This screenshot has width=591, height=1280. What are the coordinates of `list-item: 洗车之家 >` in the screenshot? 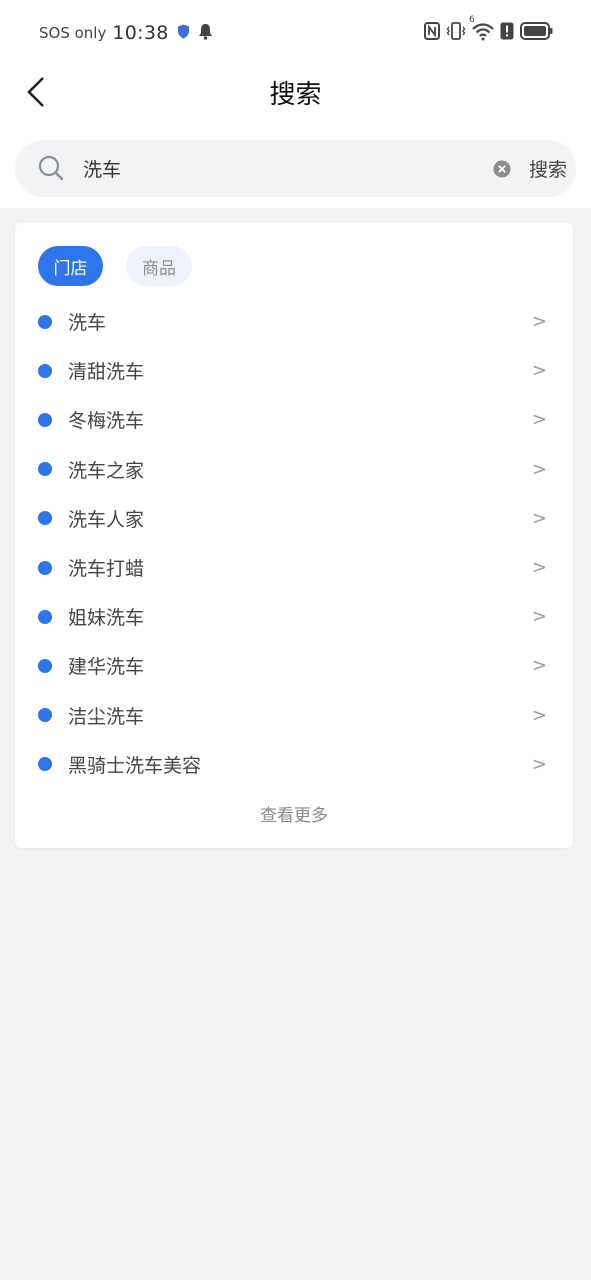 It's located at (294, 469).